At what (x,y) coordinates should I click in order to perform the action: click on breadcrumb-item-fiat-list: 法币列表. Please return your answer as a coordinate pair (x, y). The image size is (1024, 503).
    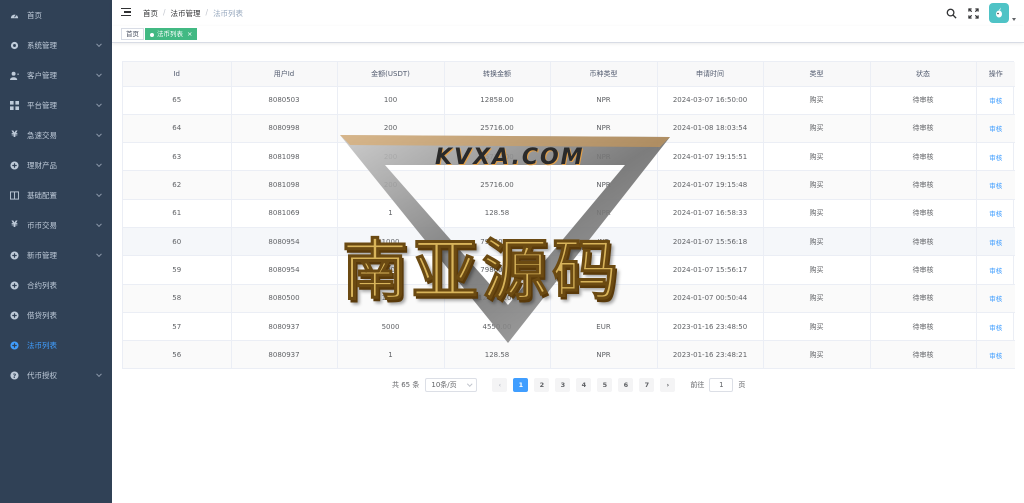
    Looking at the image, I should click on (228, 13).